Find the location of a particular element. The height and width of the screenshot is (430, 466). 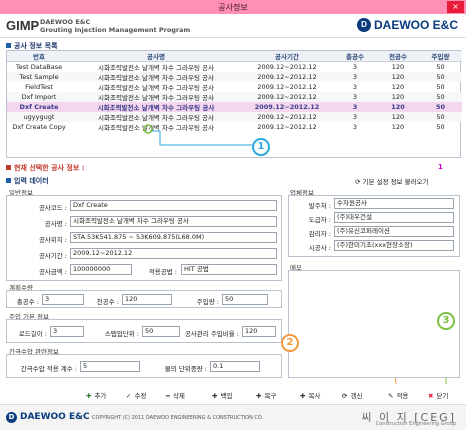

plan-quantity-box: 총공수 : 3 천공수 : 120 주입량 : 50 is located at coordinates (144, 299).